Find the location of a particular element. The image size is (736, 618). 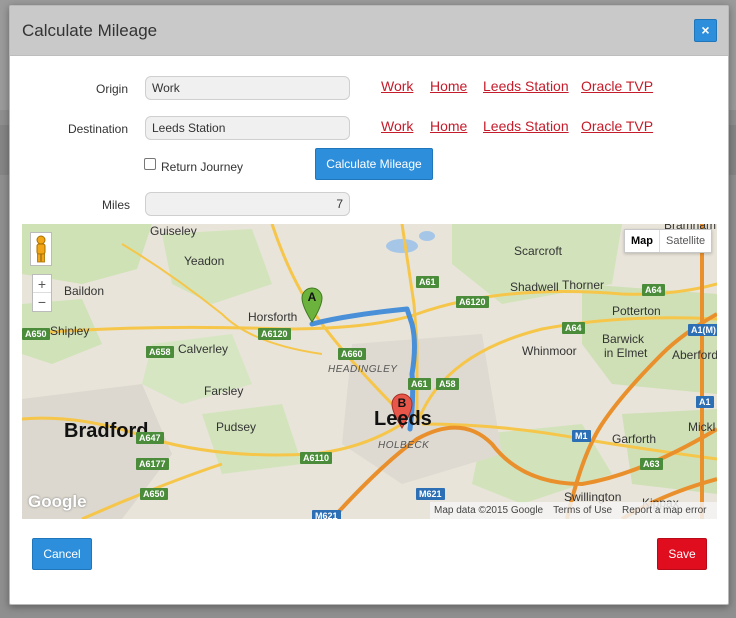

destination-preset-home: Home is located at coordinates (448, 126).